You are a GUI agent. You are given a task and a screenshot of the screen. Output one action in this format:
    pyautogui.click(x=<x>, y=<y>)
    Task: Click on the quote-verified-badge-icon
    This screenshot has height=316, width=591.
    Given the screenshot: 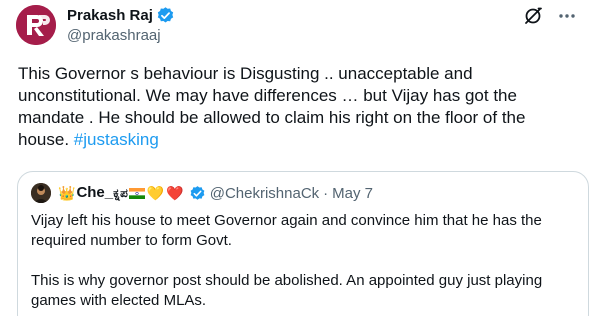 What is the action you would take?
    pyautogui.click(x=197, y=193)
    